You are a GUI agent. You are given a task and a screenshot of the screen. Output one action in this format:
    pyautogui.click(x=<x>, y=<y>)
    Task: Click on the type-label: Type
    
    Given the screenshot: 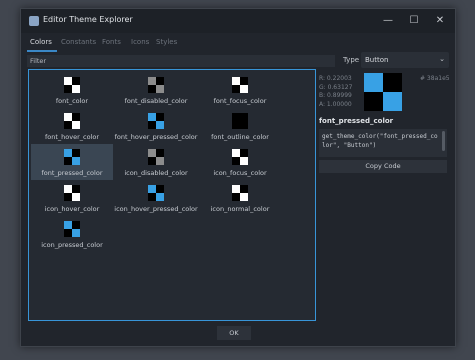 What is the action you would take?
    pyautogui.click(x=351, y=60)
    